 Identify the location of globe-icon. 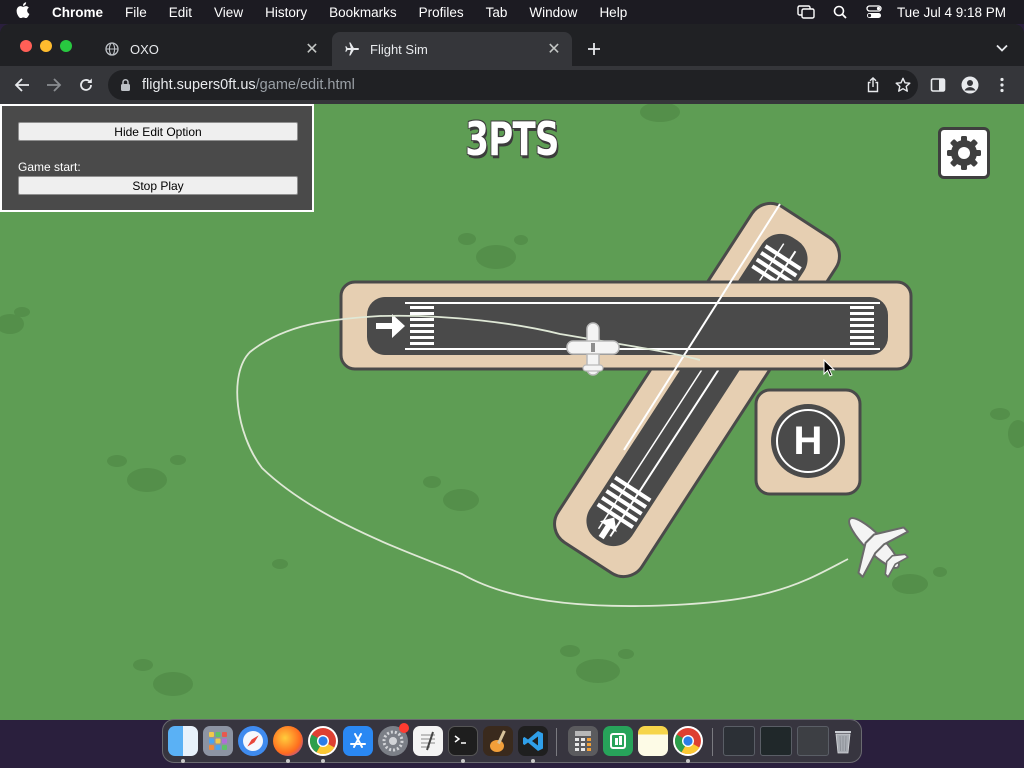
(112, 49).